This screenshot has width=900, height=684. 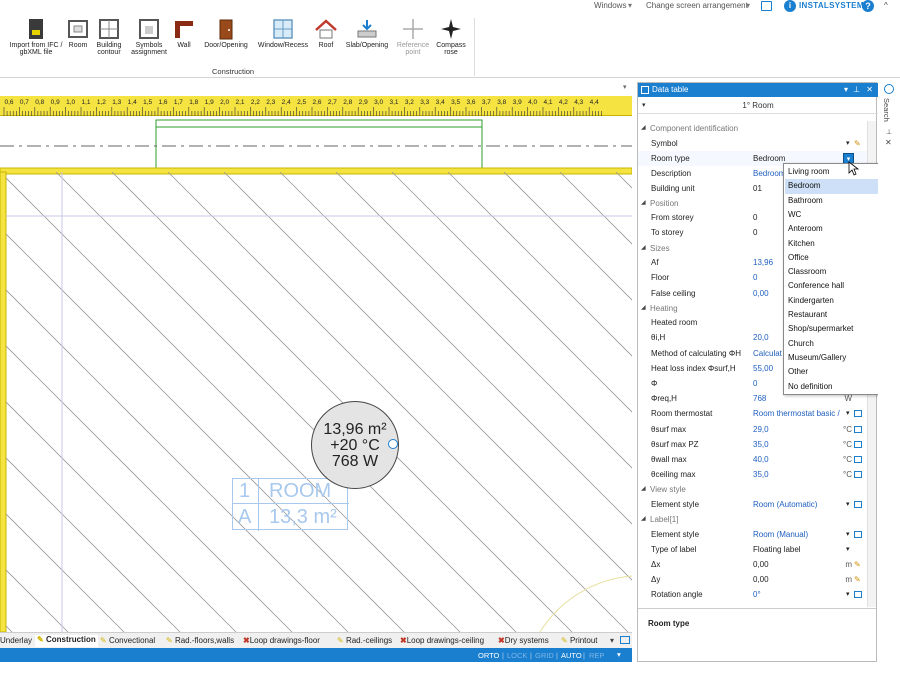 I want to click on tab-rad-floors: ✎ Rad.-floors,walls, so click(x=200, y=640).